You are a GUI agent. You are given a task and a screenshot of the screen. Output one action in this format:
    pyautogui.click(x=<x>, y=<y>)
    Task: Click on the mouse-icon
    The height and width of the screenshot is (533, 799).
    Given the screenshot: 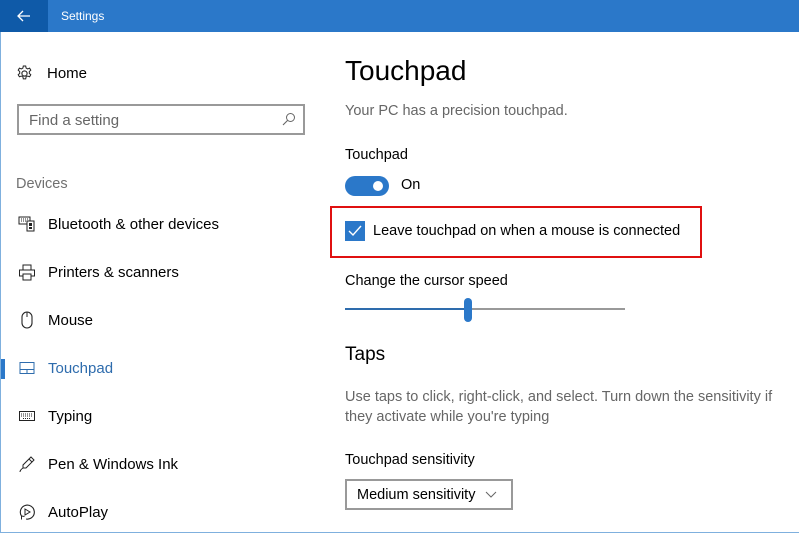 What is the action you would take?
    pyautogui.click(x=27, y=320)
    